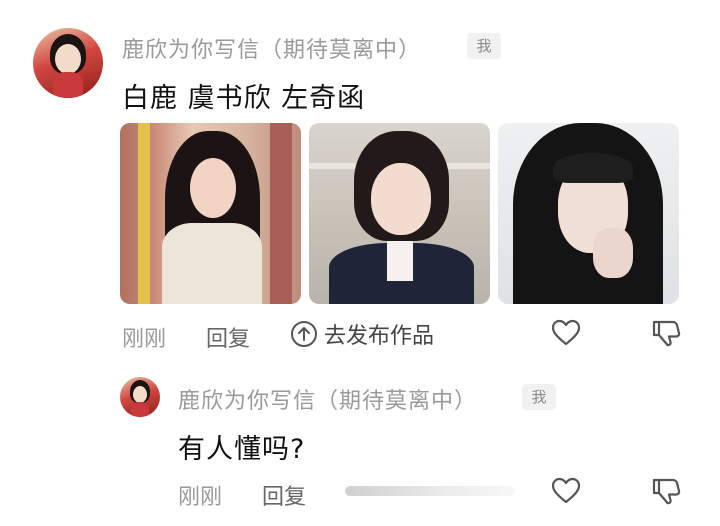 The height and width of the screenshot is (526, 720). What do you see at coordinates (68, 63) in the screenshot?
I see `user-avatar` at bounding box center [68, 63].